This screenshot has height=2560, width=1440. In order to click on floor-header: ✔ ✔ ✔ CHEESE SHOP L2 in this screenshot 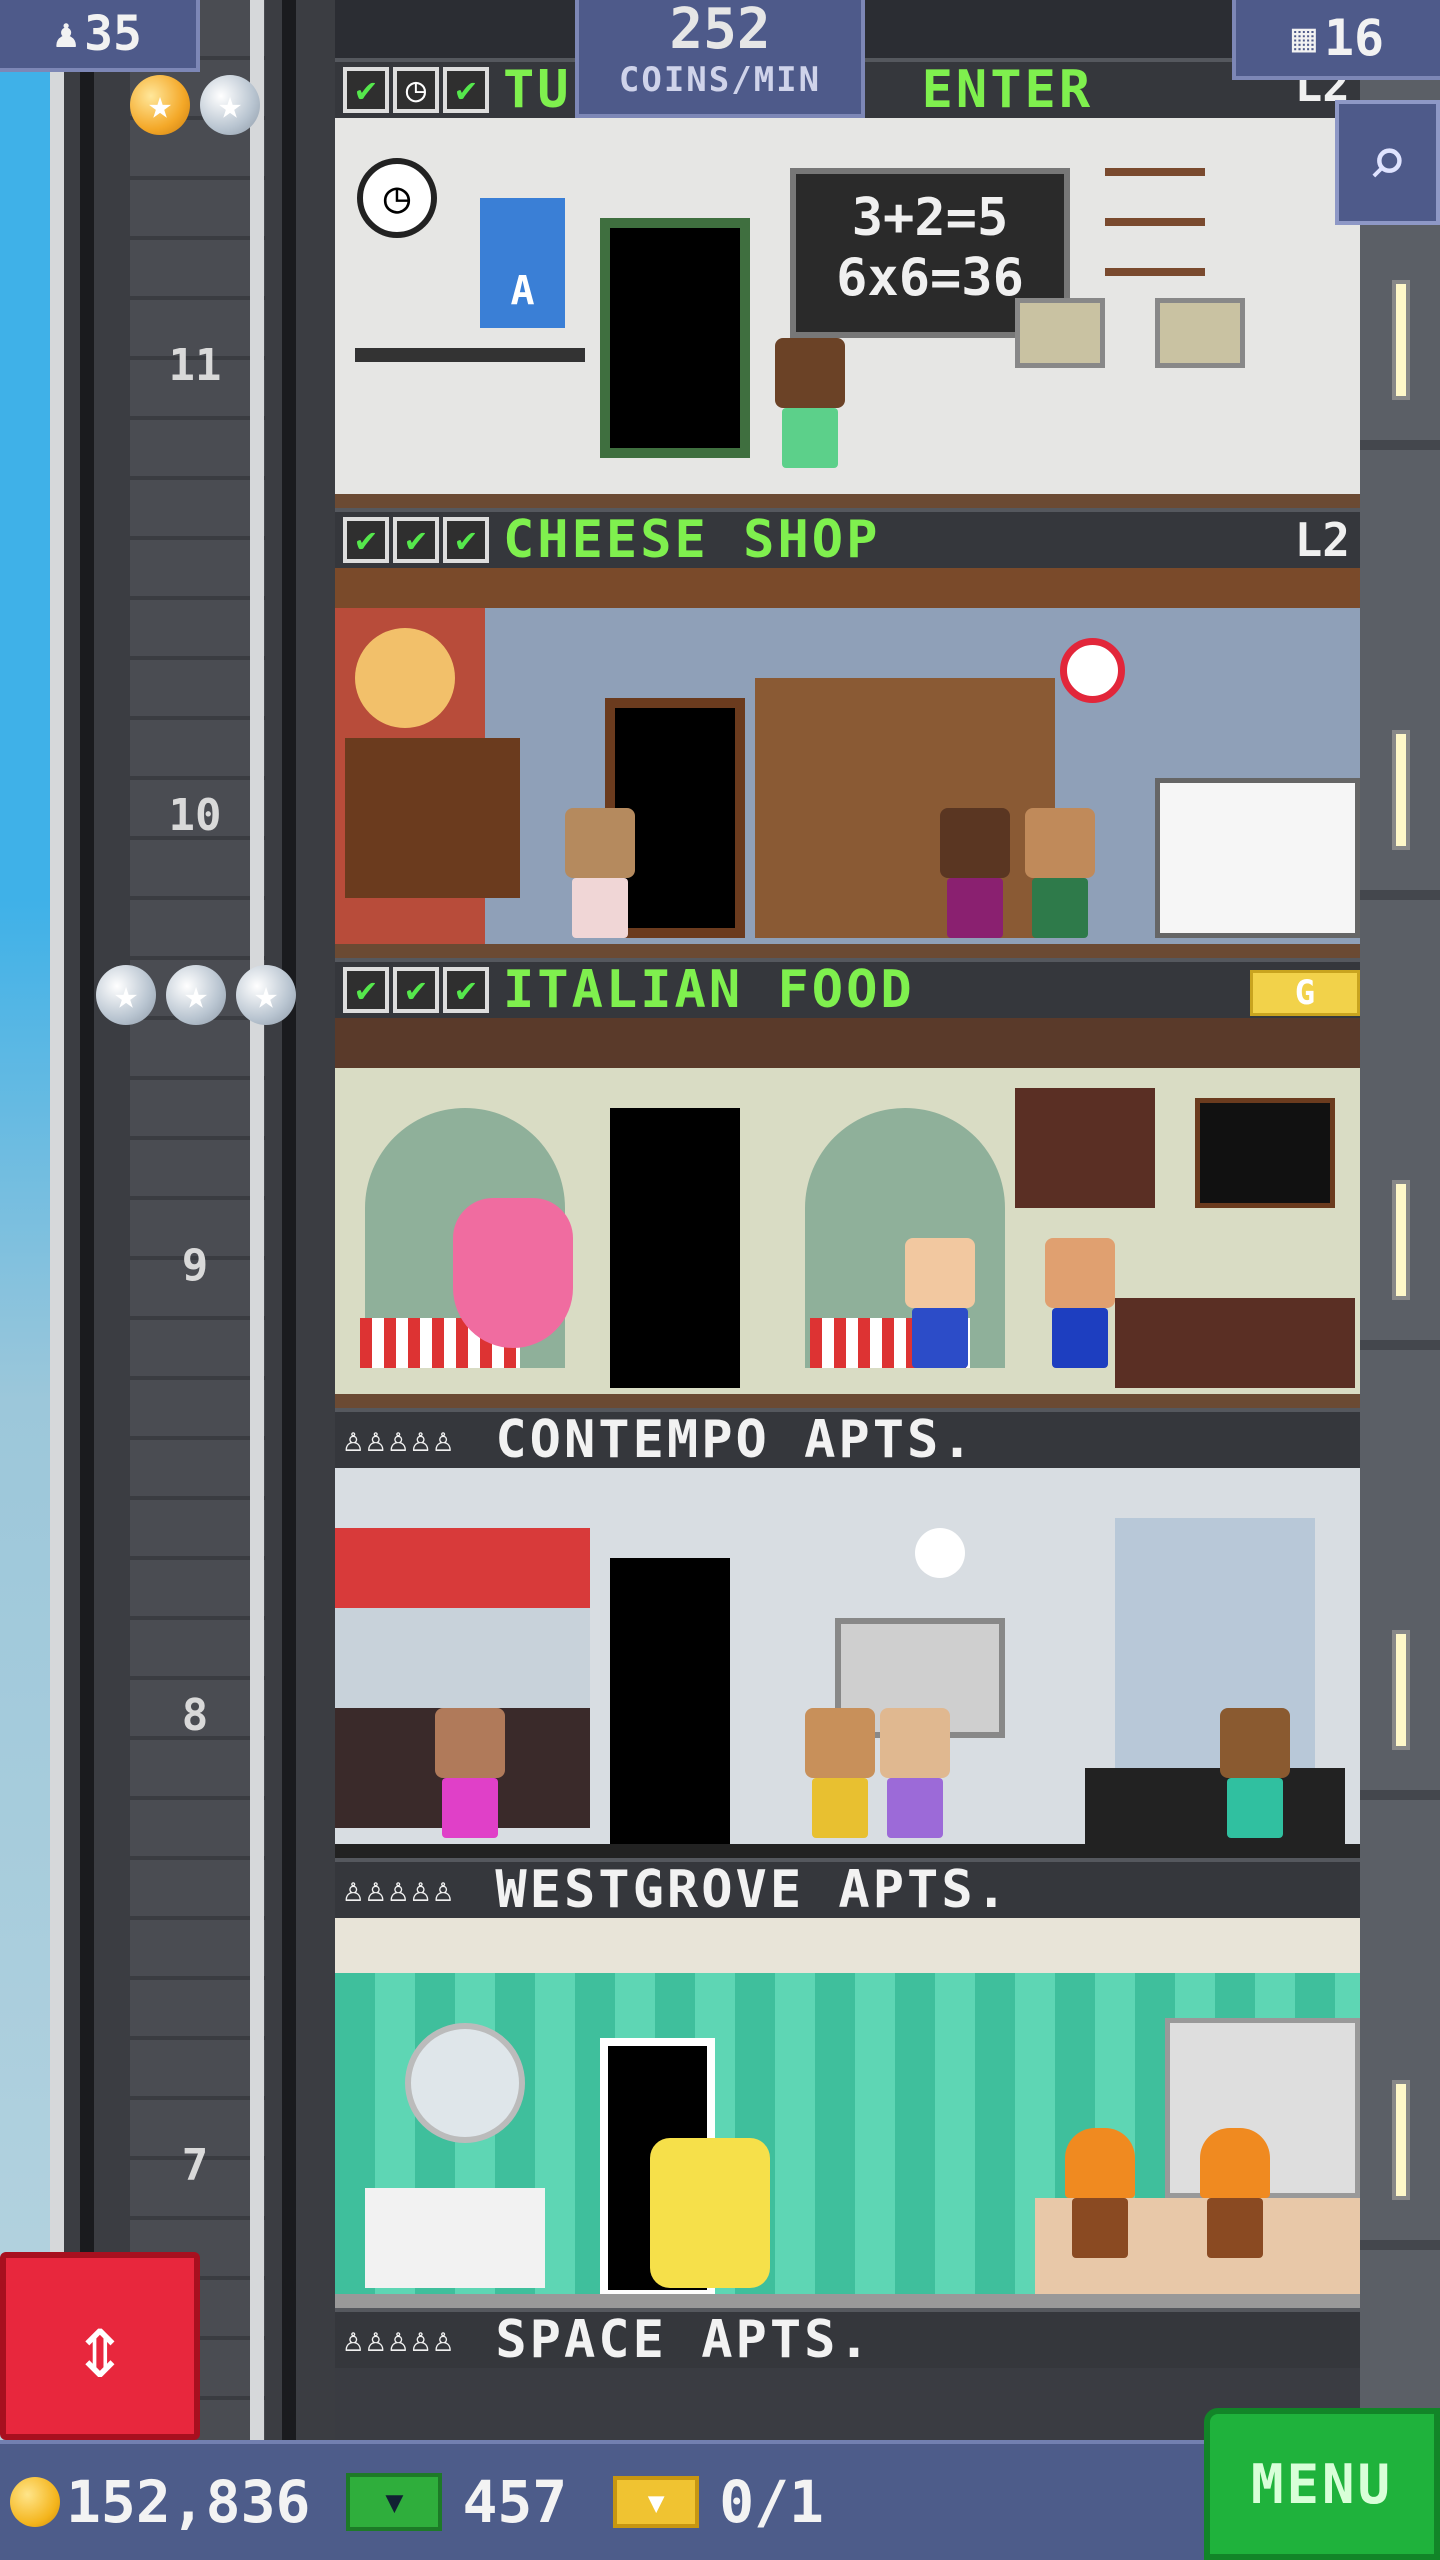, I will do `click(847, 539)`.